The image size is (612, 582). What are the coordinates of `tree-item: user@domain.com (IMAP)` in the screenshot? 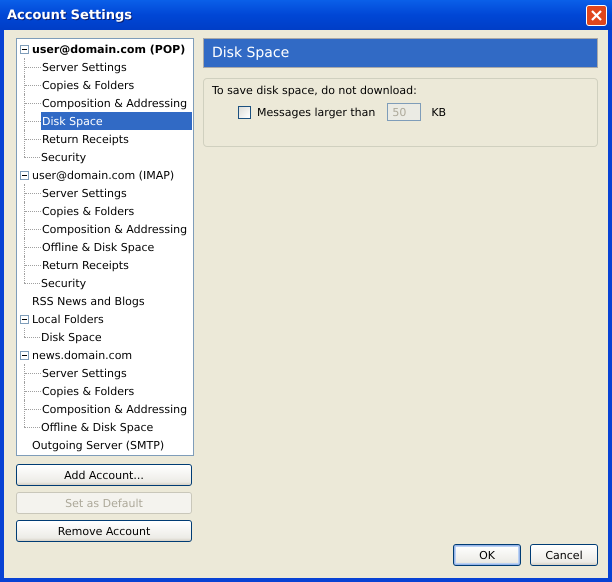 It's located at (105, 175).